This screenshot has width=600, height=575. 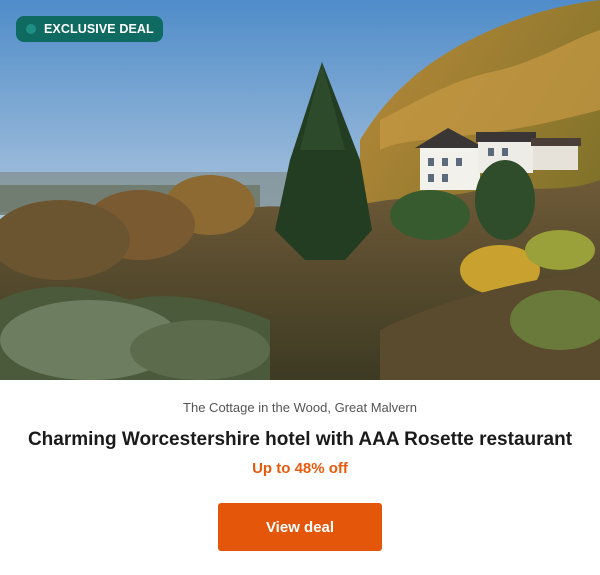 I want to click on hotel-location: The Cottage in the Wood, Great Malvern, so click(x=300, y=407).